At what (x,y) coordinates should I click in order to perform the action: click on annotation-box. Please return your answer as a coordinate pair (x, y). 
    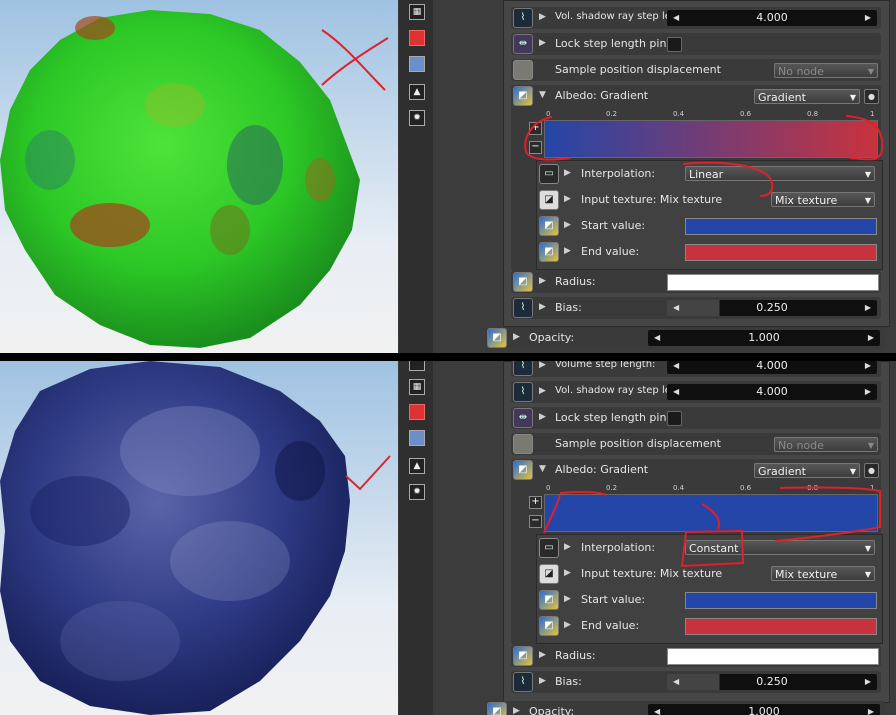
    Looking at the image, I should click on (712, 548).